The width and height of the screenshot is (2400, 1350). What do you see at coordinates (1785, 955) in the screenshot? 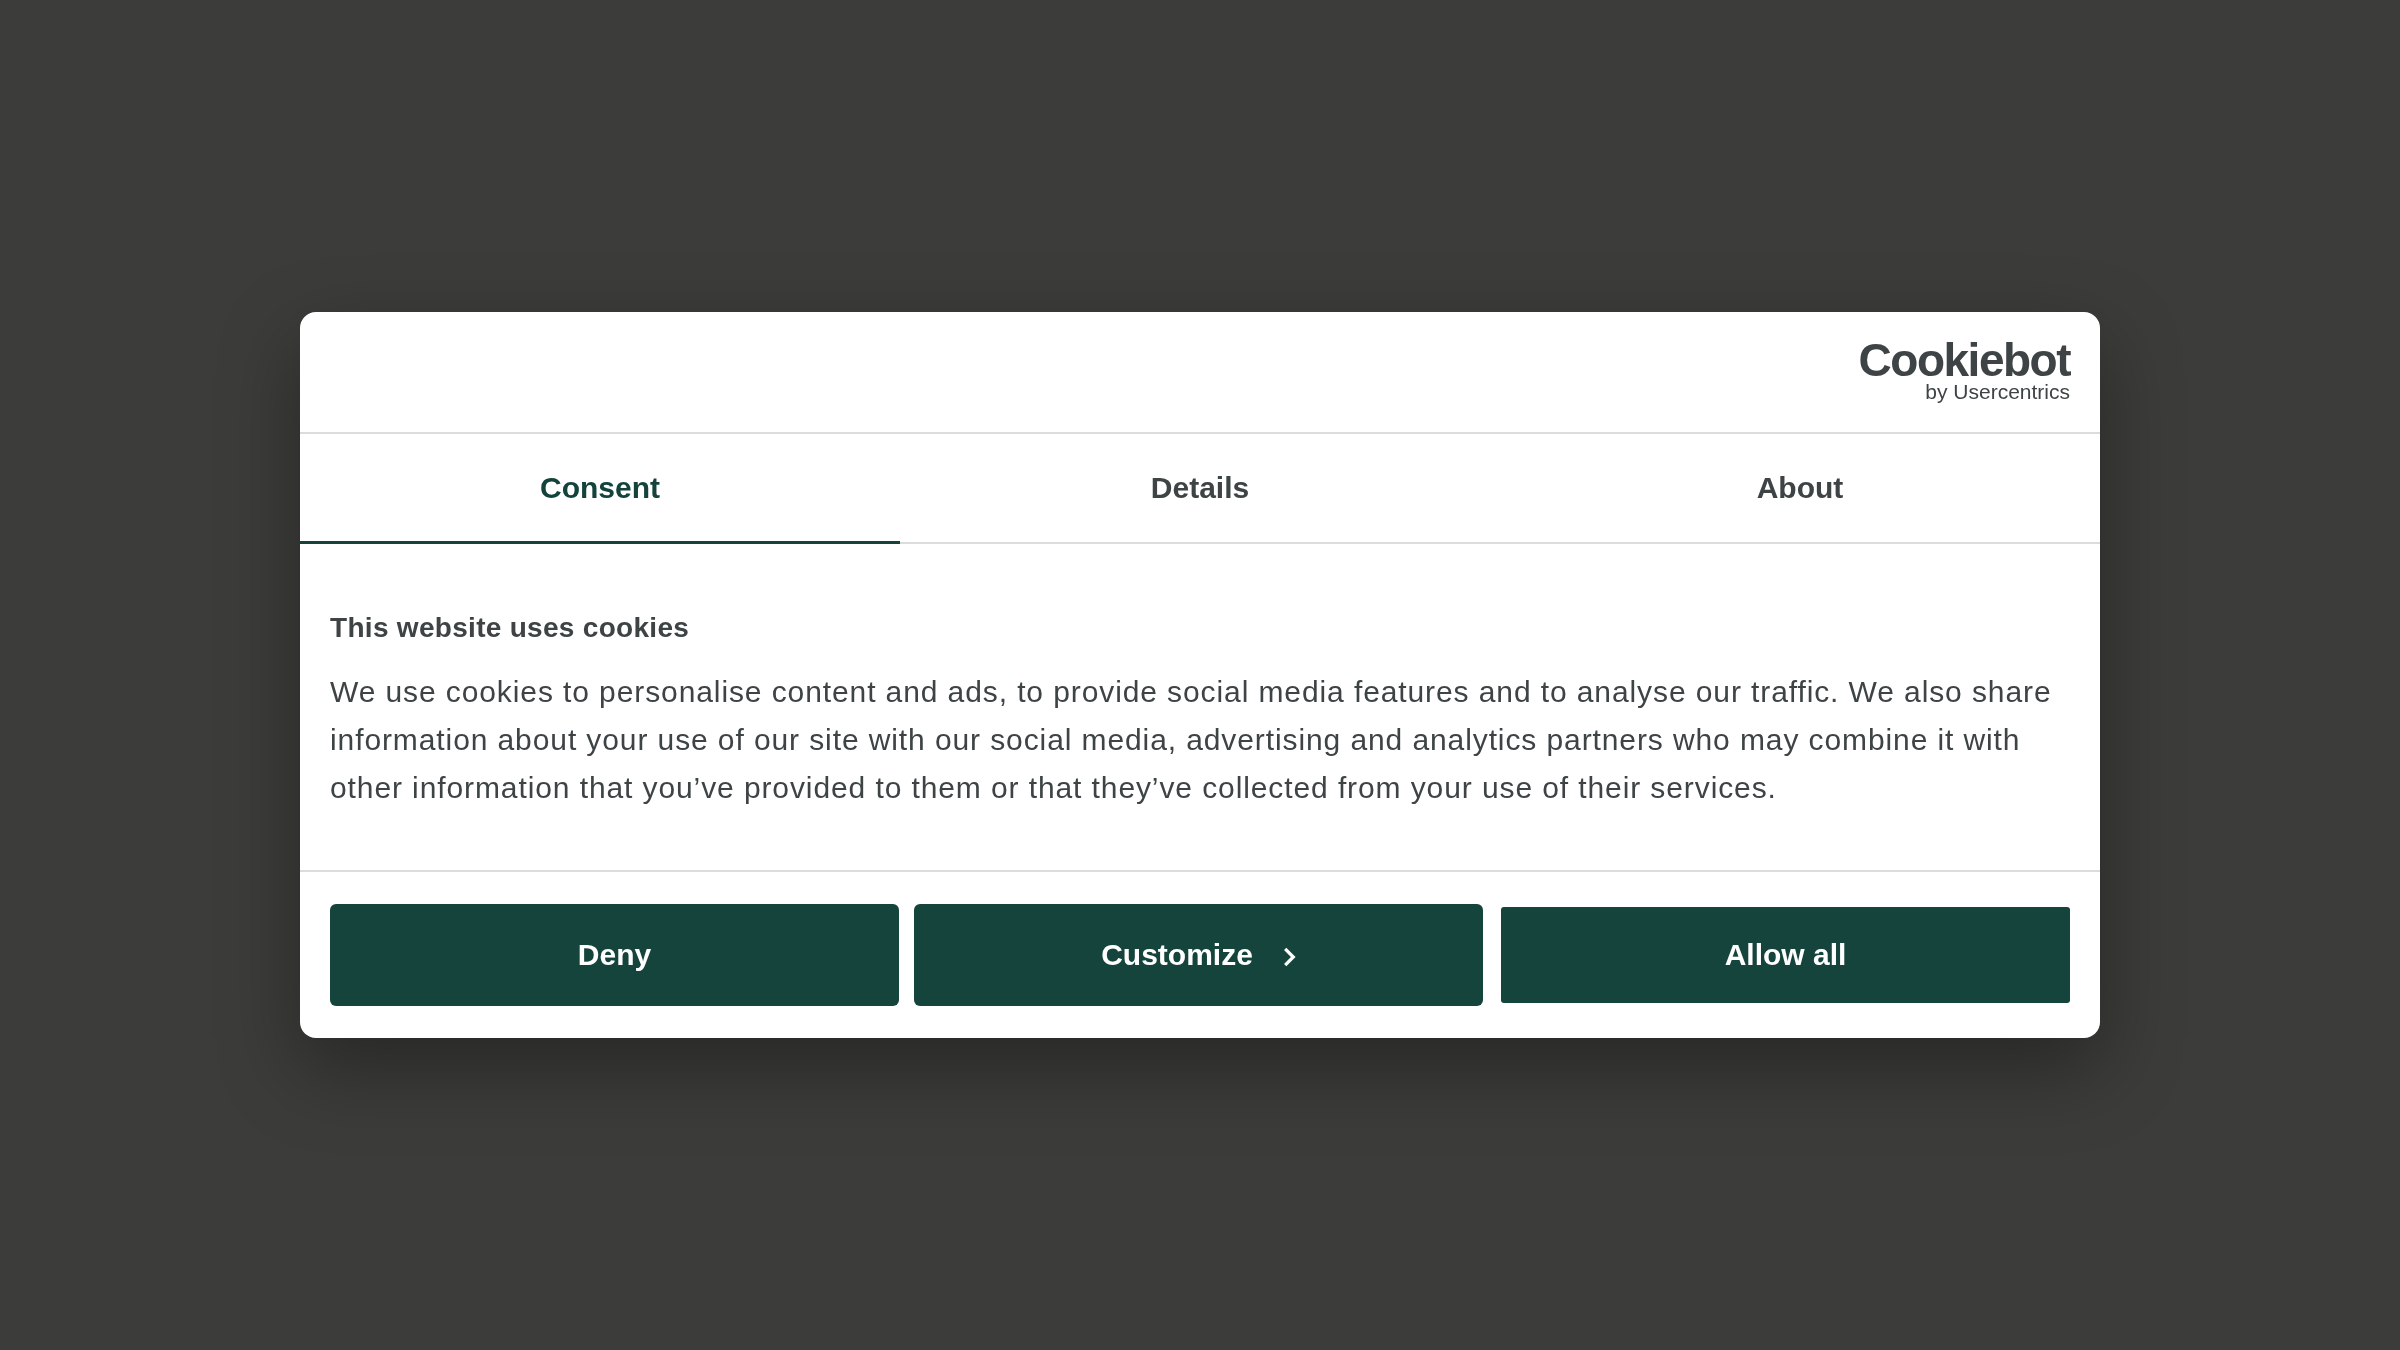
I see `action-button: Allow all` at bounding box center [1785, 955].